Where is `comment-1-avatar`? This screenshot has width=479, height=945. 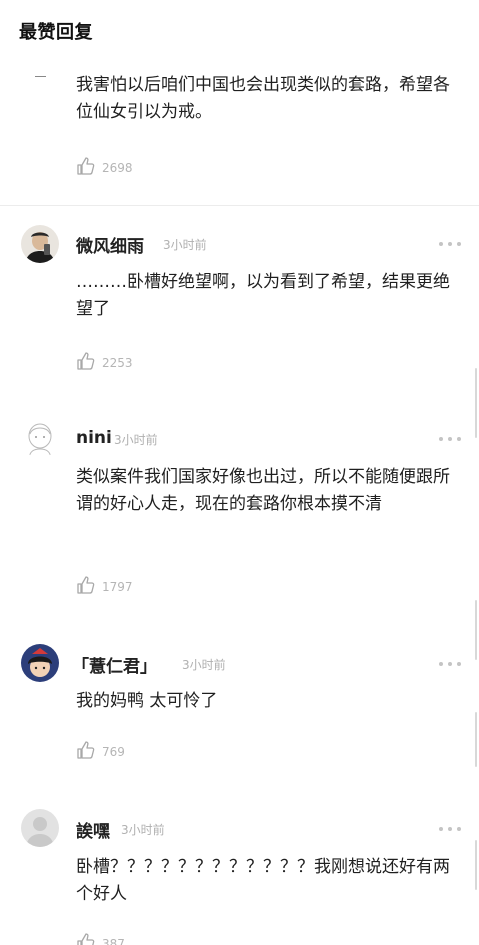 comment-1-avatar is located at coordinates (40, 244).